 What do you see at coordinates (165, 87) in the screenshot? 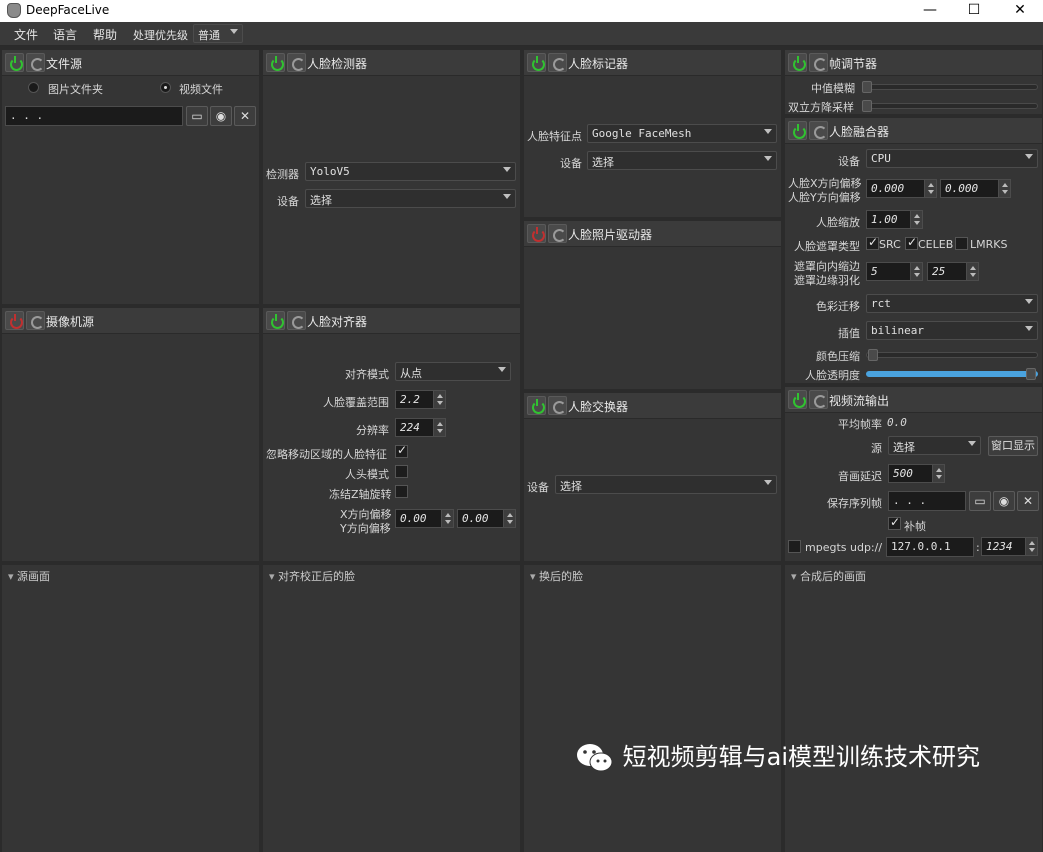
I see `radio-video-file` at bounding box center [165, 87].